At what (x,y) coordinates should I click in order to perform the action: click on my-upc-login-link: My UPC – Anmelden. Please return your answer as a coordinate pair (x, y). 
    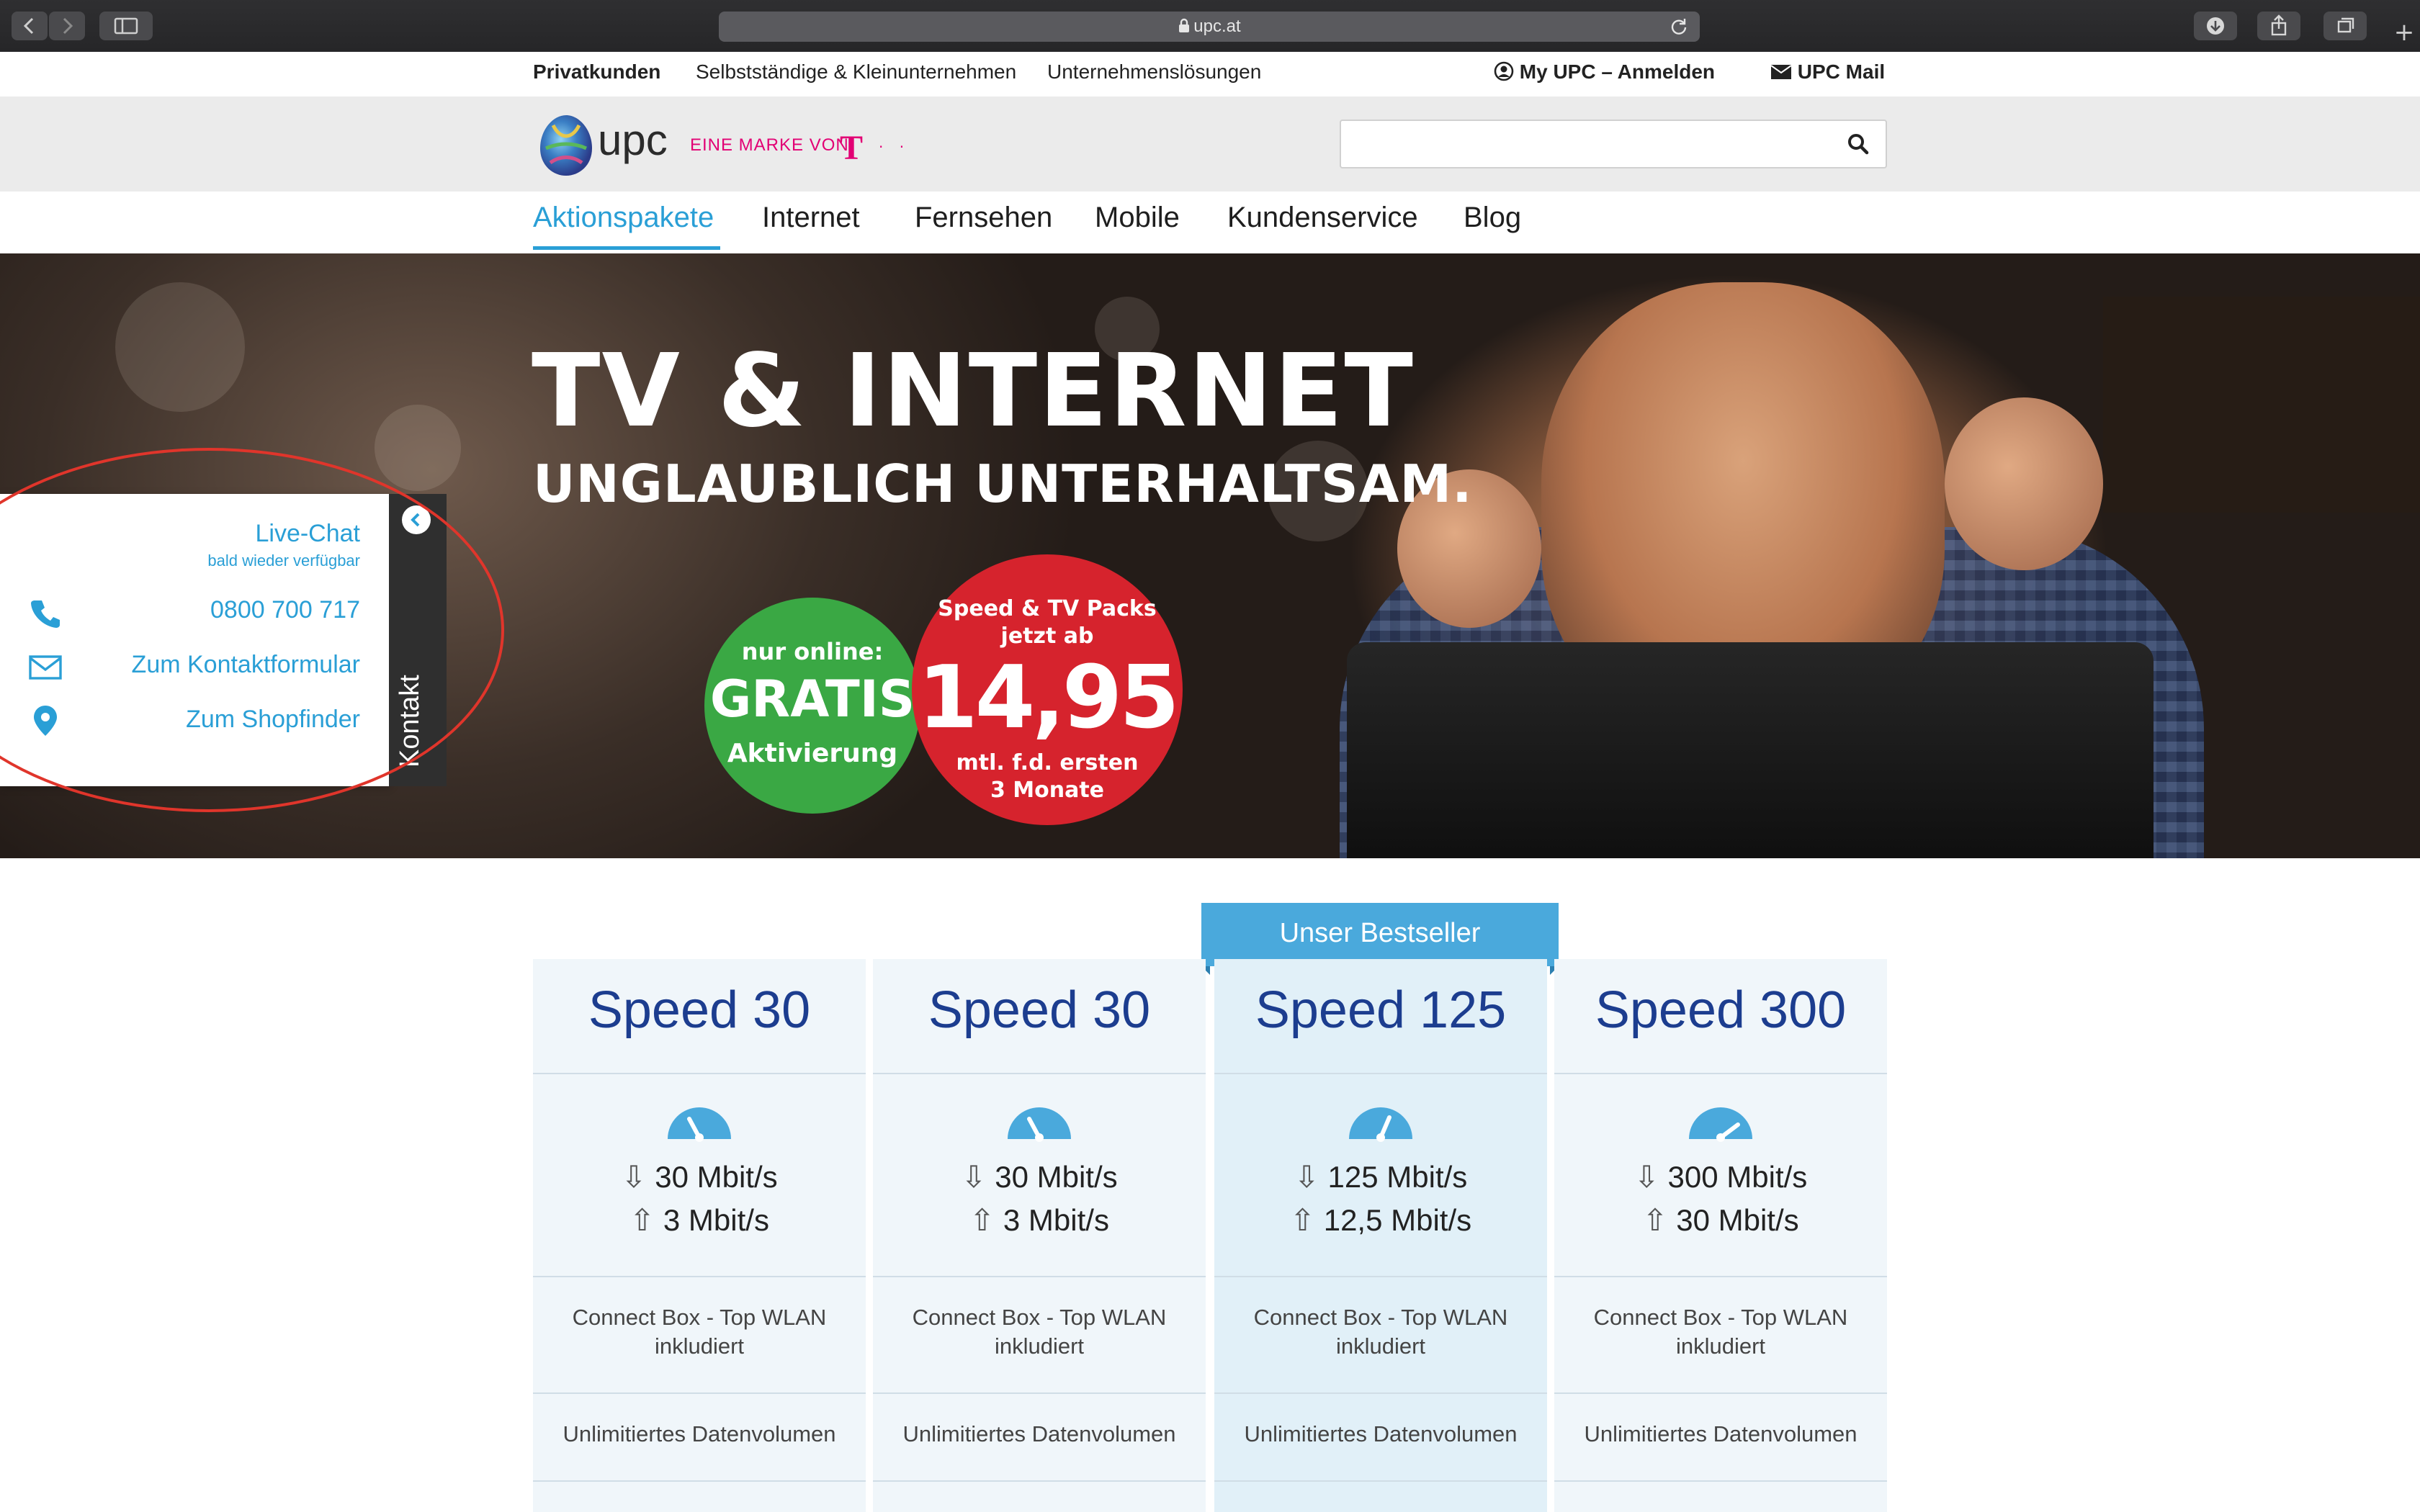
    Looking at the image, I should click on (1604, 72).